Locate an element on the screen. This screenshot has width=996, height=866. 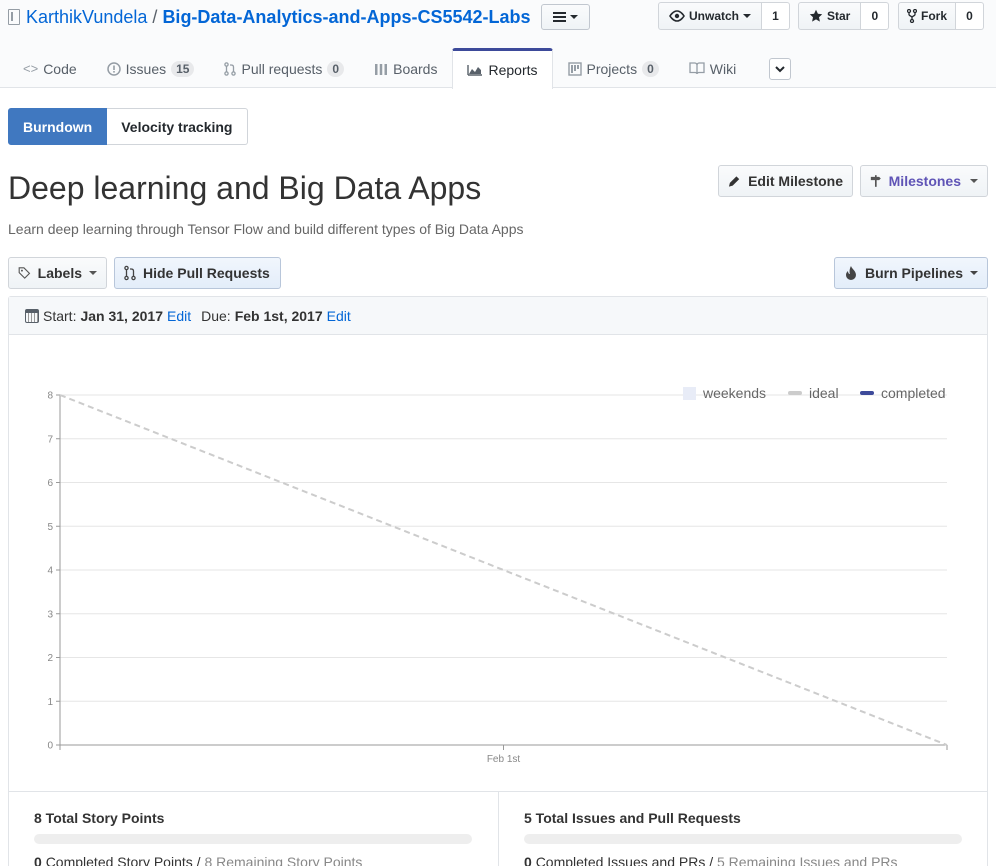
y-tick-label: 0 is located at coordinates (50, 746).